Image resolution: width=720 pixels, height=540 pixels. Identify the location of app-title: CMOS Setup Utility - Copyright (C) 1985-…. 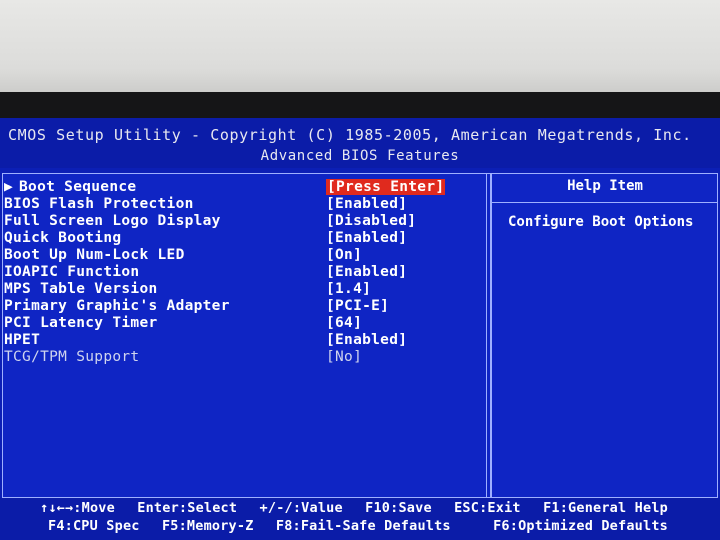
(350, 135).